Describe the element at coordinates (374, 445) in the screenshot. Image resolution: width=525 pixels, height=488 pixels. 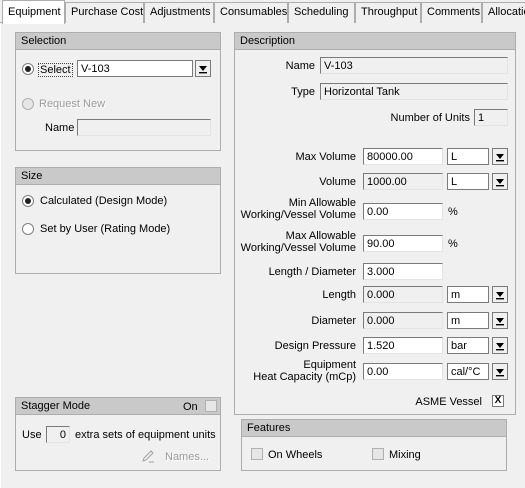
I see `features-group: Features On Wheels Mixing` at that location.